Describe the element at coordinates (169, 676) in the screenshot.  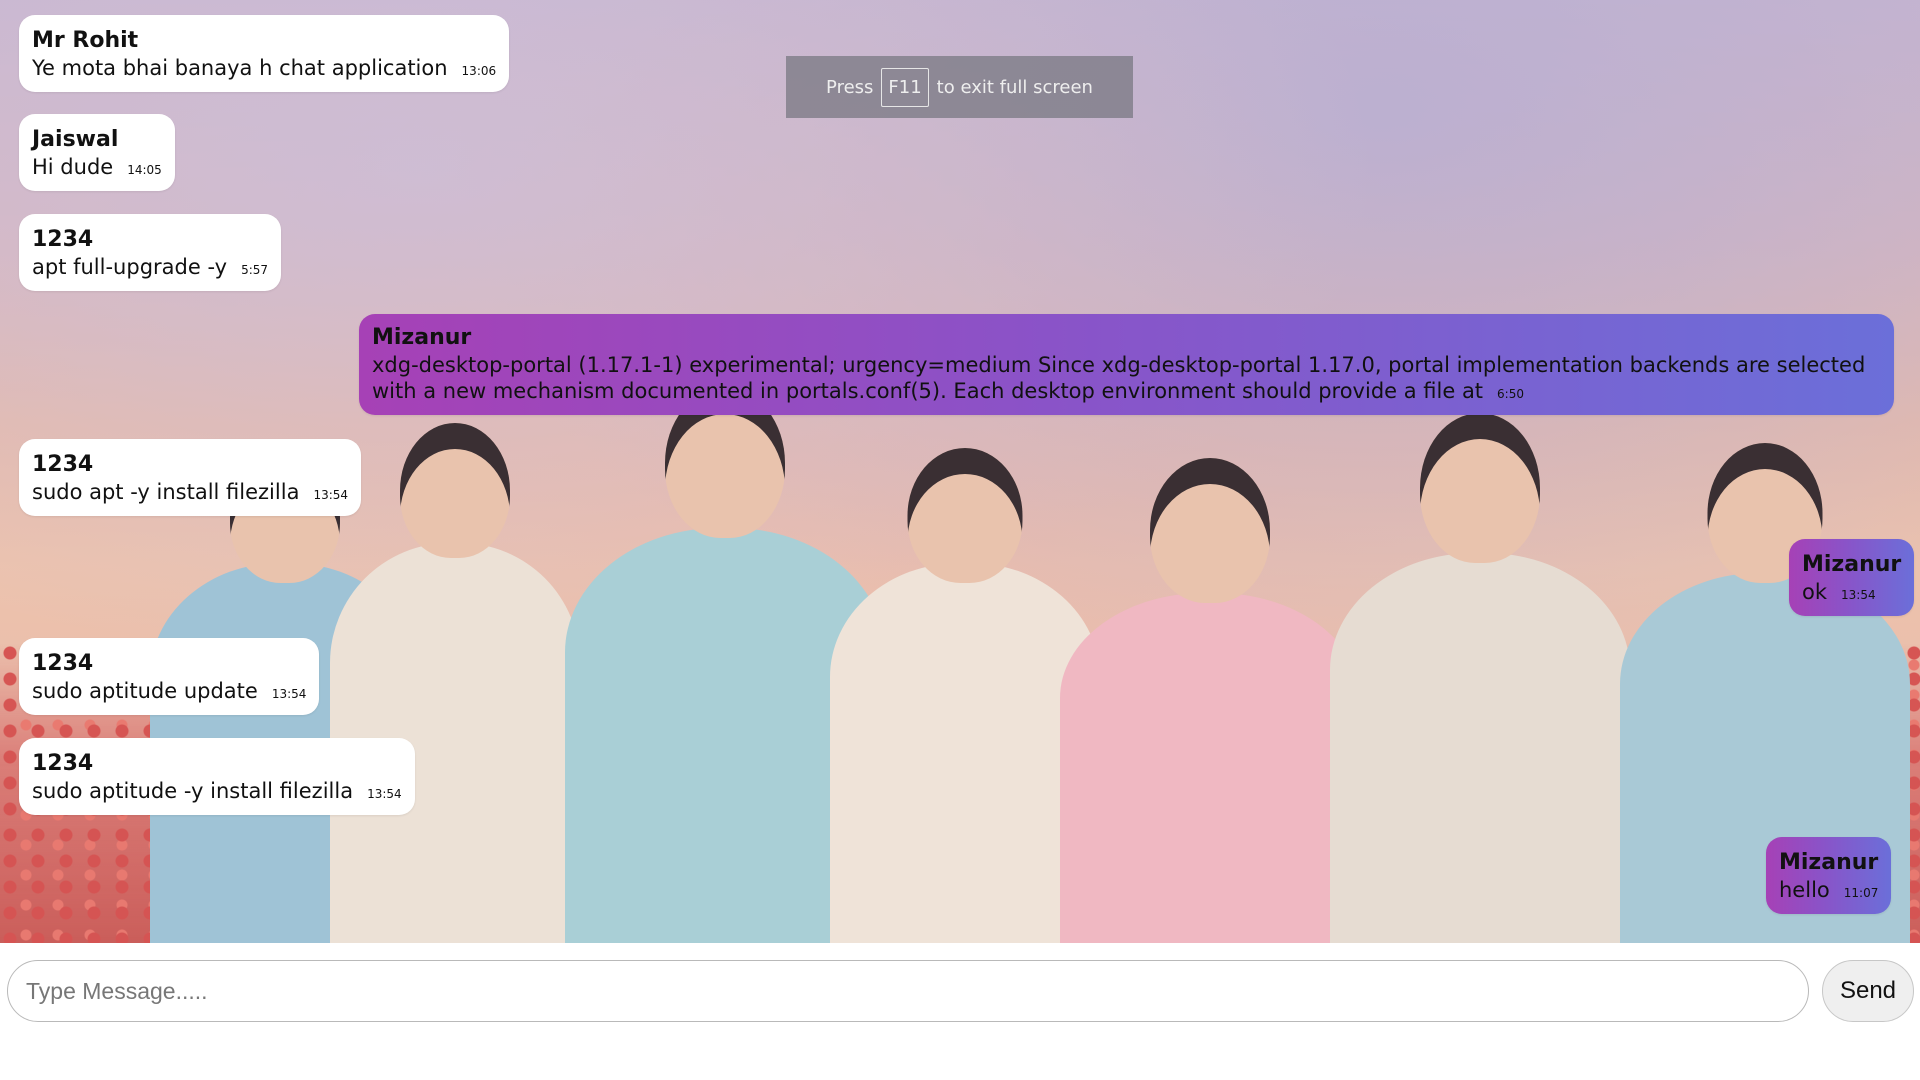
I see `message-bubble: 1234 sudo aptitude update 13:54` at that location.